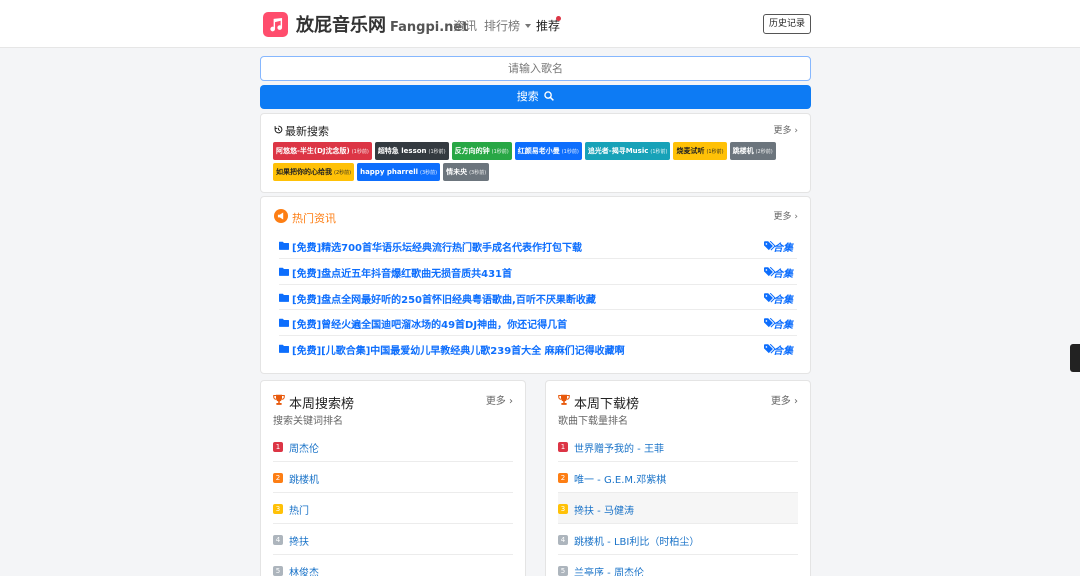 This screenshot has width=1080, height=576. What do you see at coordinates (609, 572) in the screenshot?
I see `rank-name: 兰亭序 - 周杰伦` at bounding box center [609, 572].